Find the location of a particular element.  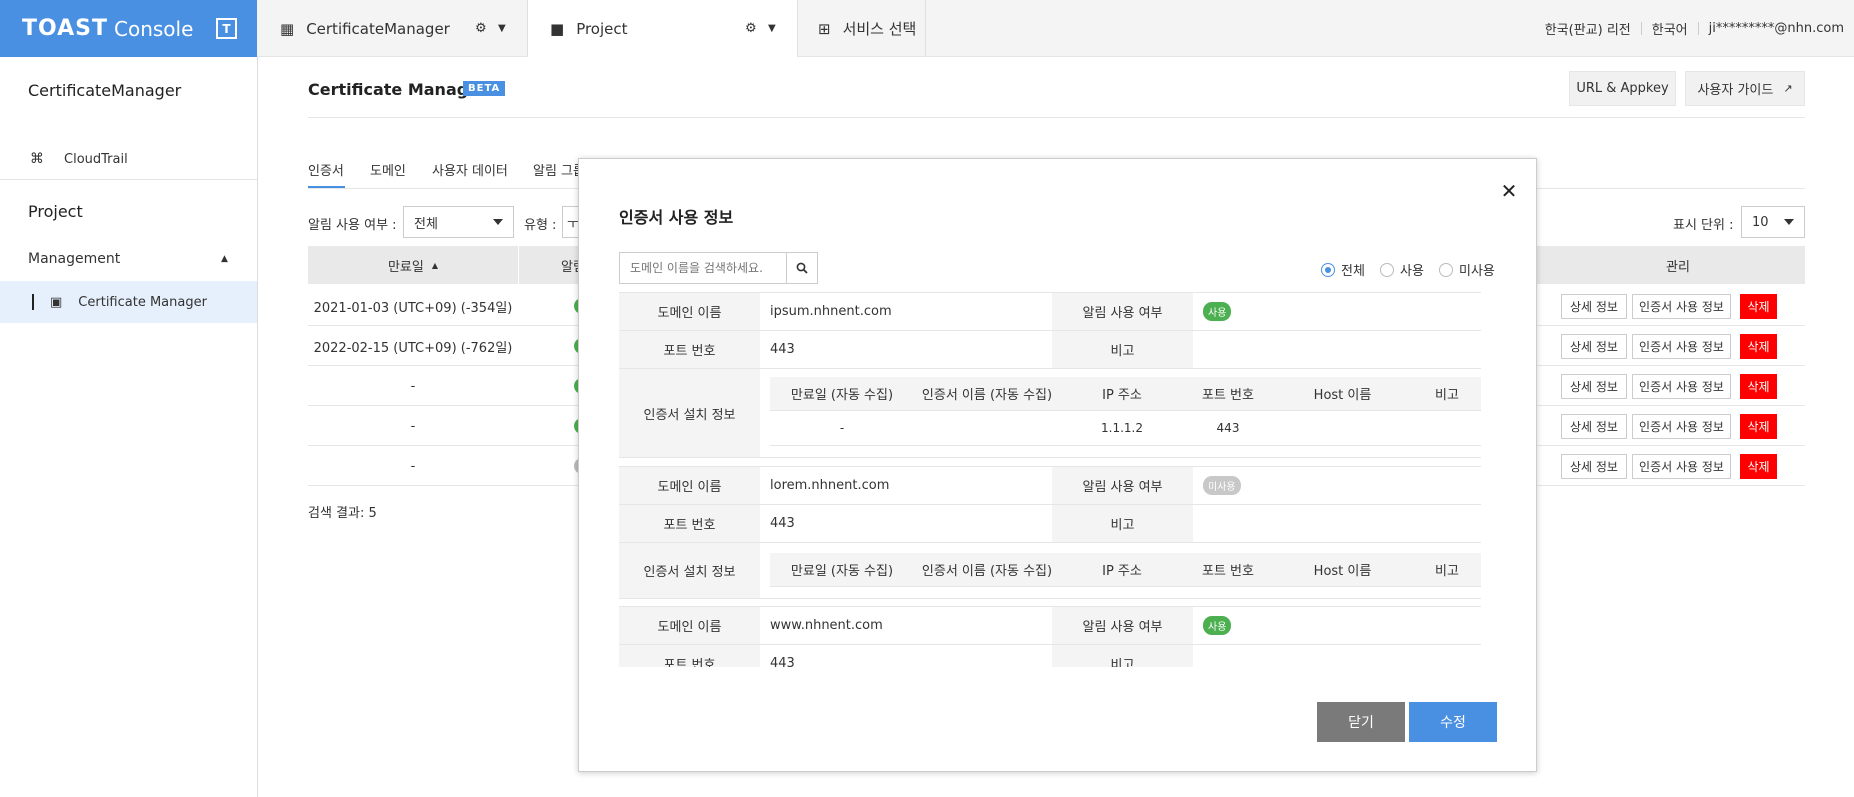

sidebar-item-certificate-manager: ▣ Certificate Manager is located at coordinates (128, 302).